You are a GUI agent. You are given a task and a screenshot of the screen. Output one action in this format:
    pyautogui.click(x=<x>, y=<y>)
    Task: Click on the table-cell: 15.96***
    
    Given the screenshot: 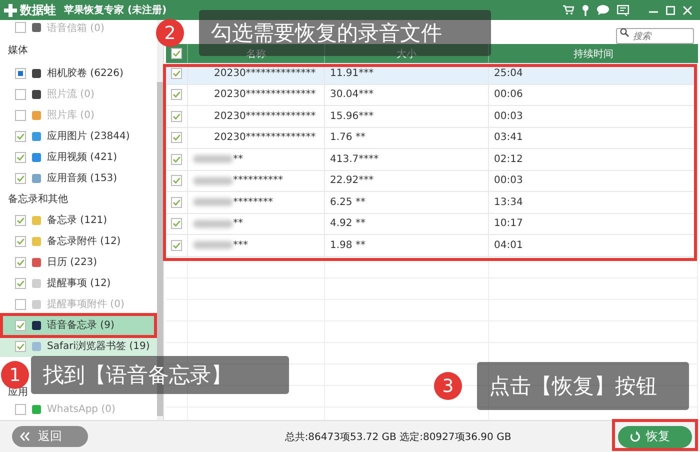 What is the action you would take?
    pyautogui.click(x=407, y=116)
    